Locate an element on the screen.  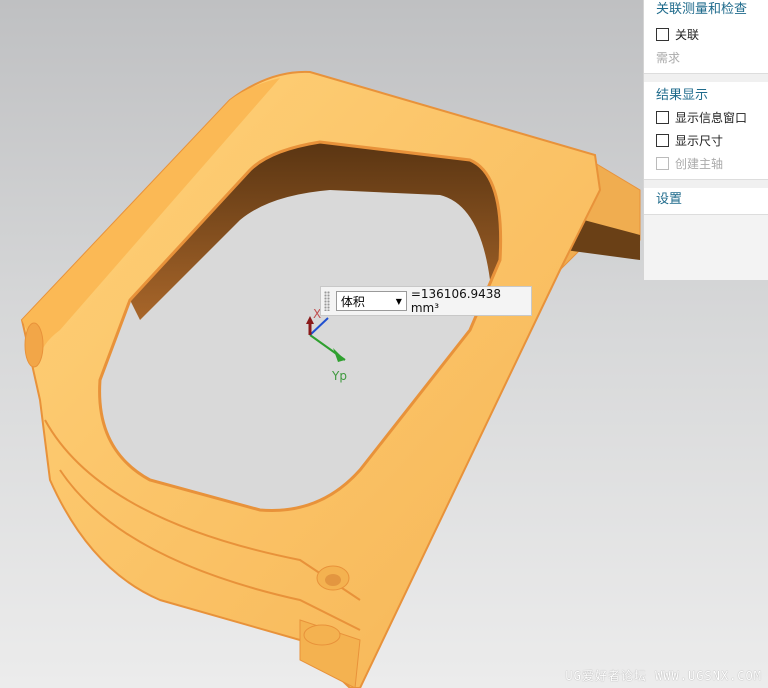
create-principal-axis-checkbox: 创建主轴 is located at coordinates (712, 163).